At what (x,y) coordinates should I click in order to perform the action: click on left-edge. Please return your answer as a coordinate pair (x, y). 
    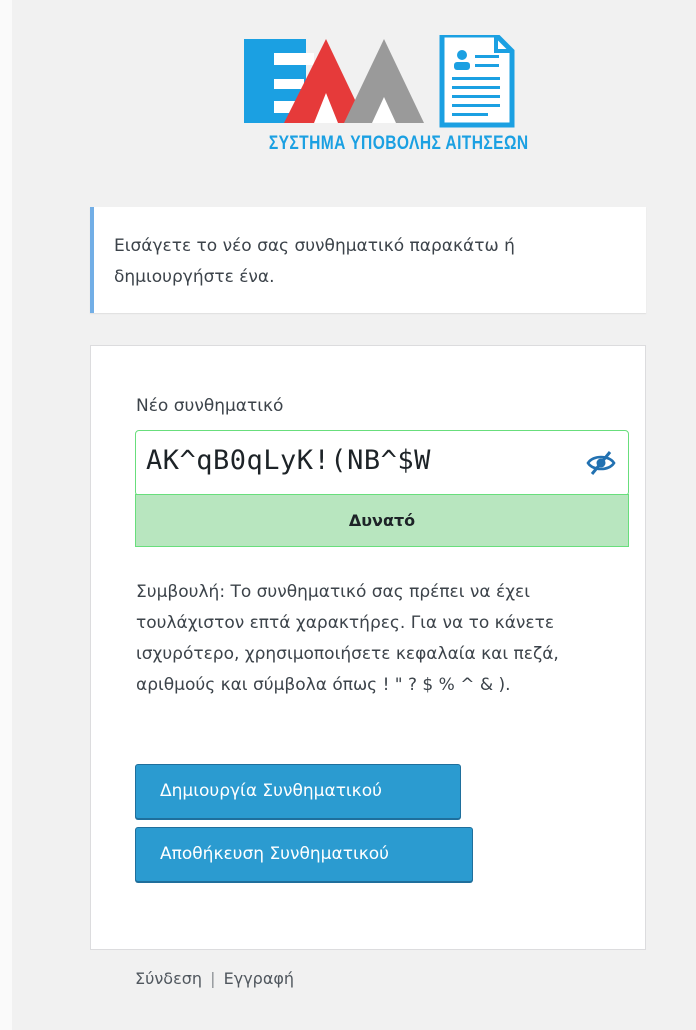
    Looking at the image, I should click on (6, 515).